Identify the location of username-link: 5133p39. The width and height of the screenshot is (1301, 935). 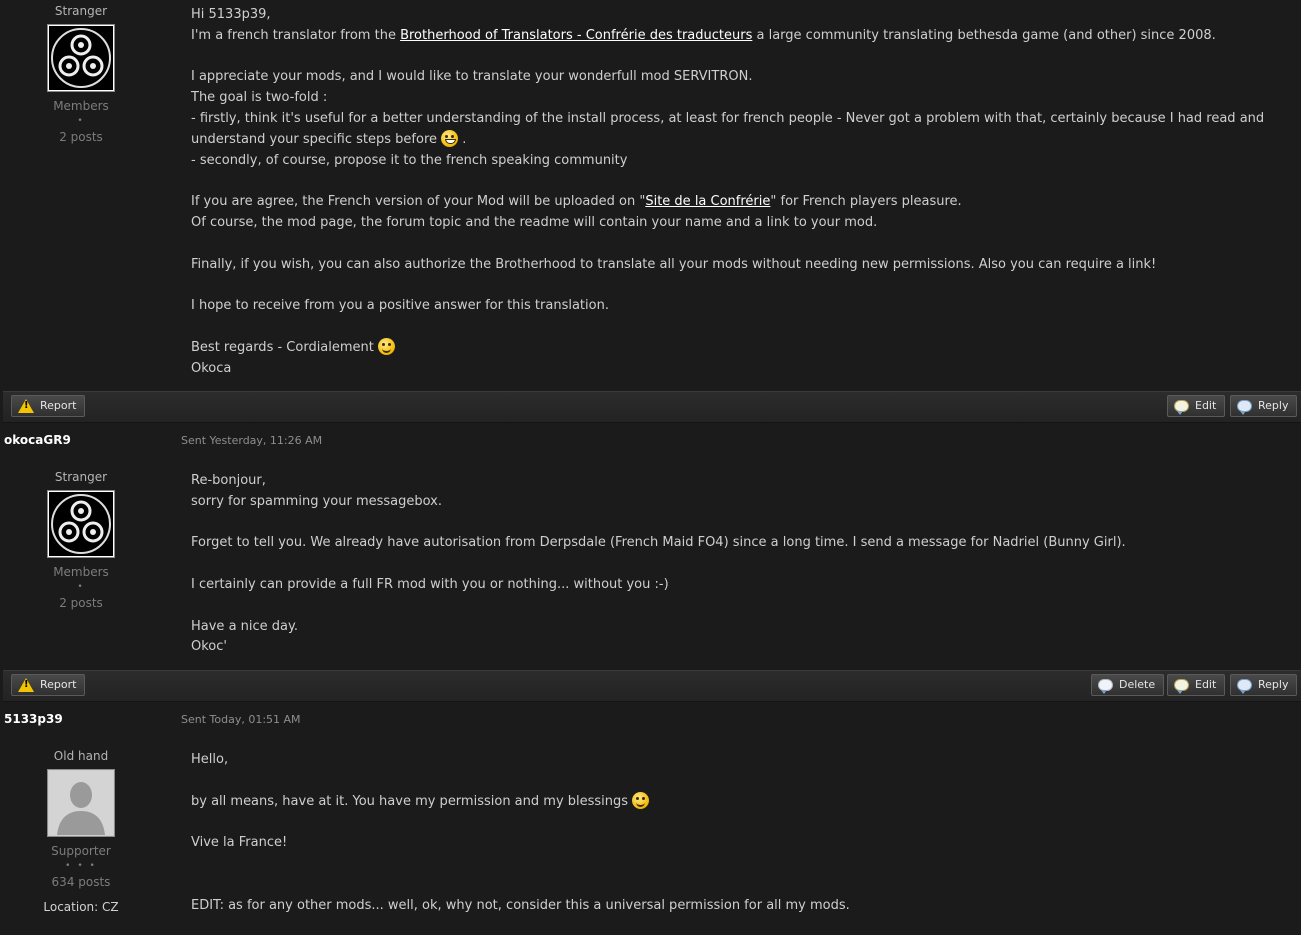
(33, 719).